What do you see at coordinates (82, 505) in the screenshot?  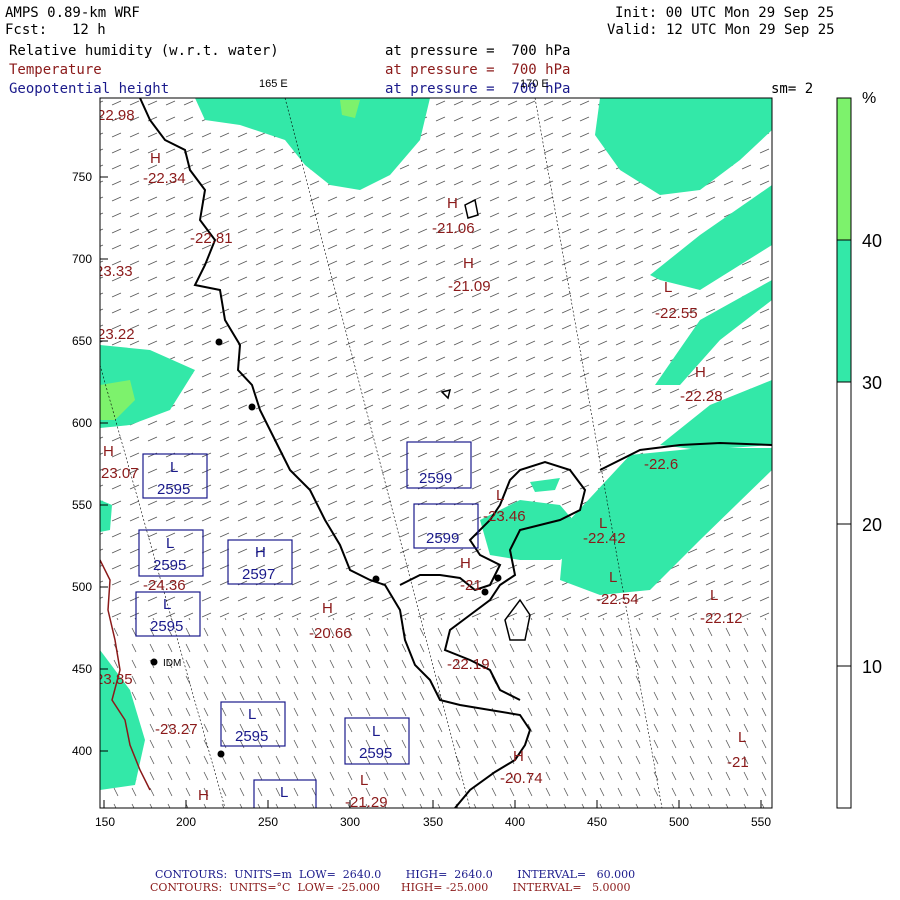 I see `y-tick-label: 550` at bounding box center [82, 505].